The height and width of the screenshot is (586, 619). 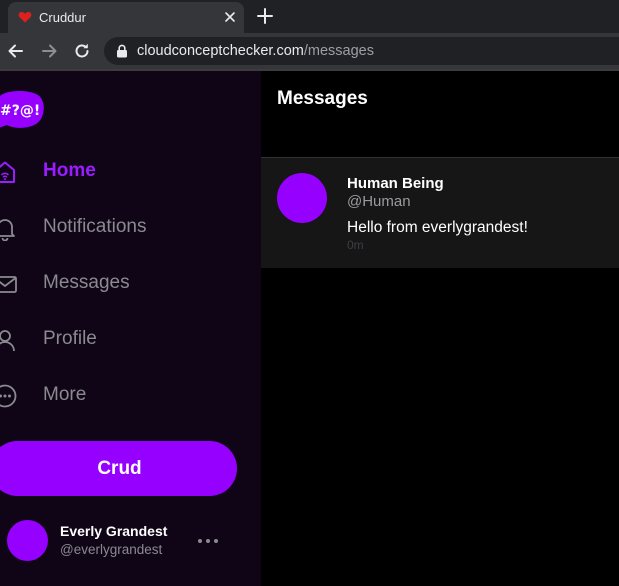 What do you see at coordinates (7, 172) in the screenshot?
I see `home-icon` at bounding box center [7, 172].